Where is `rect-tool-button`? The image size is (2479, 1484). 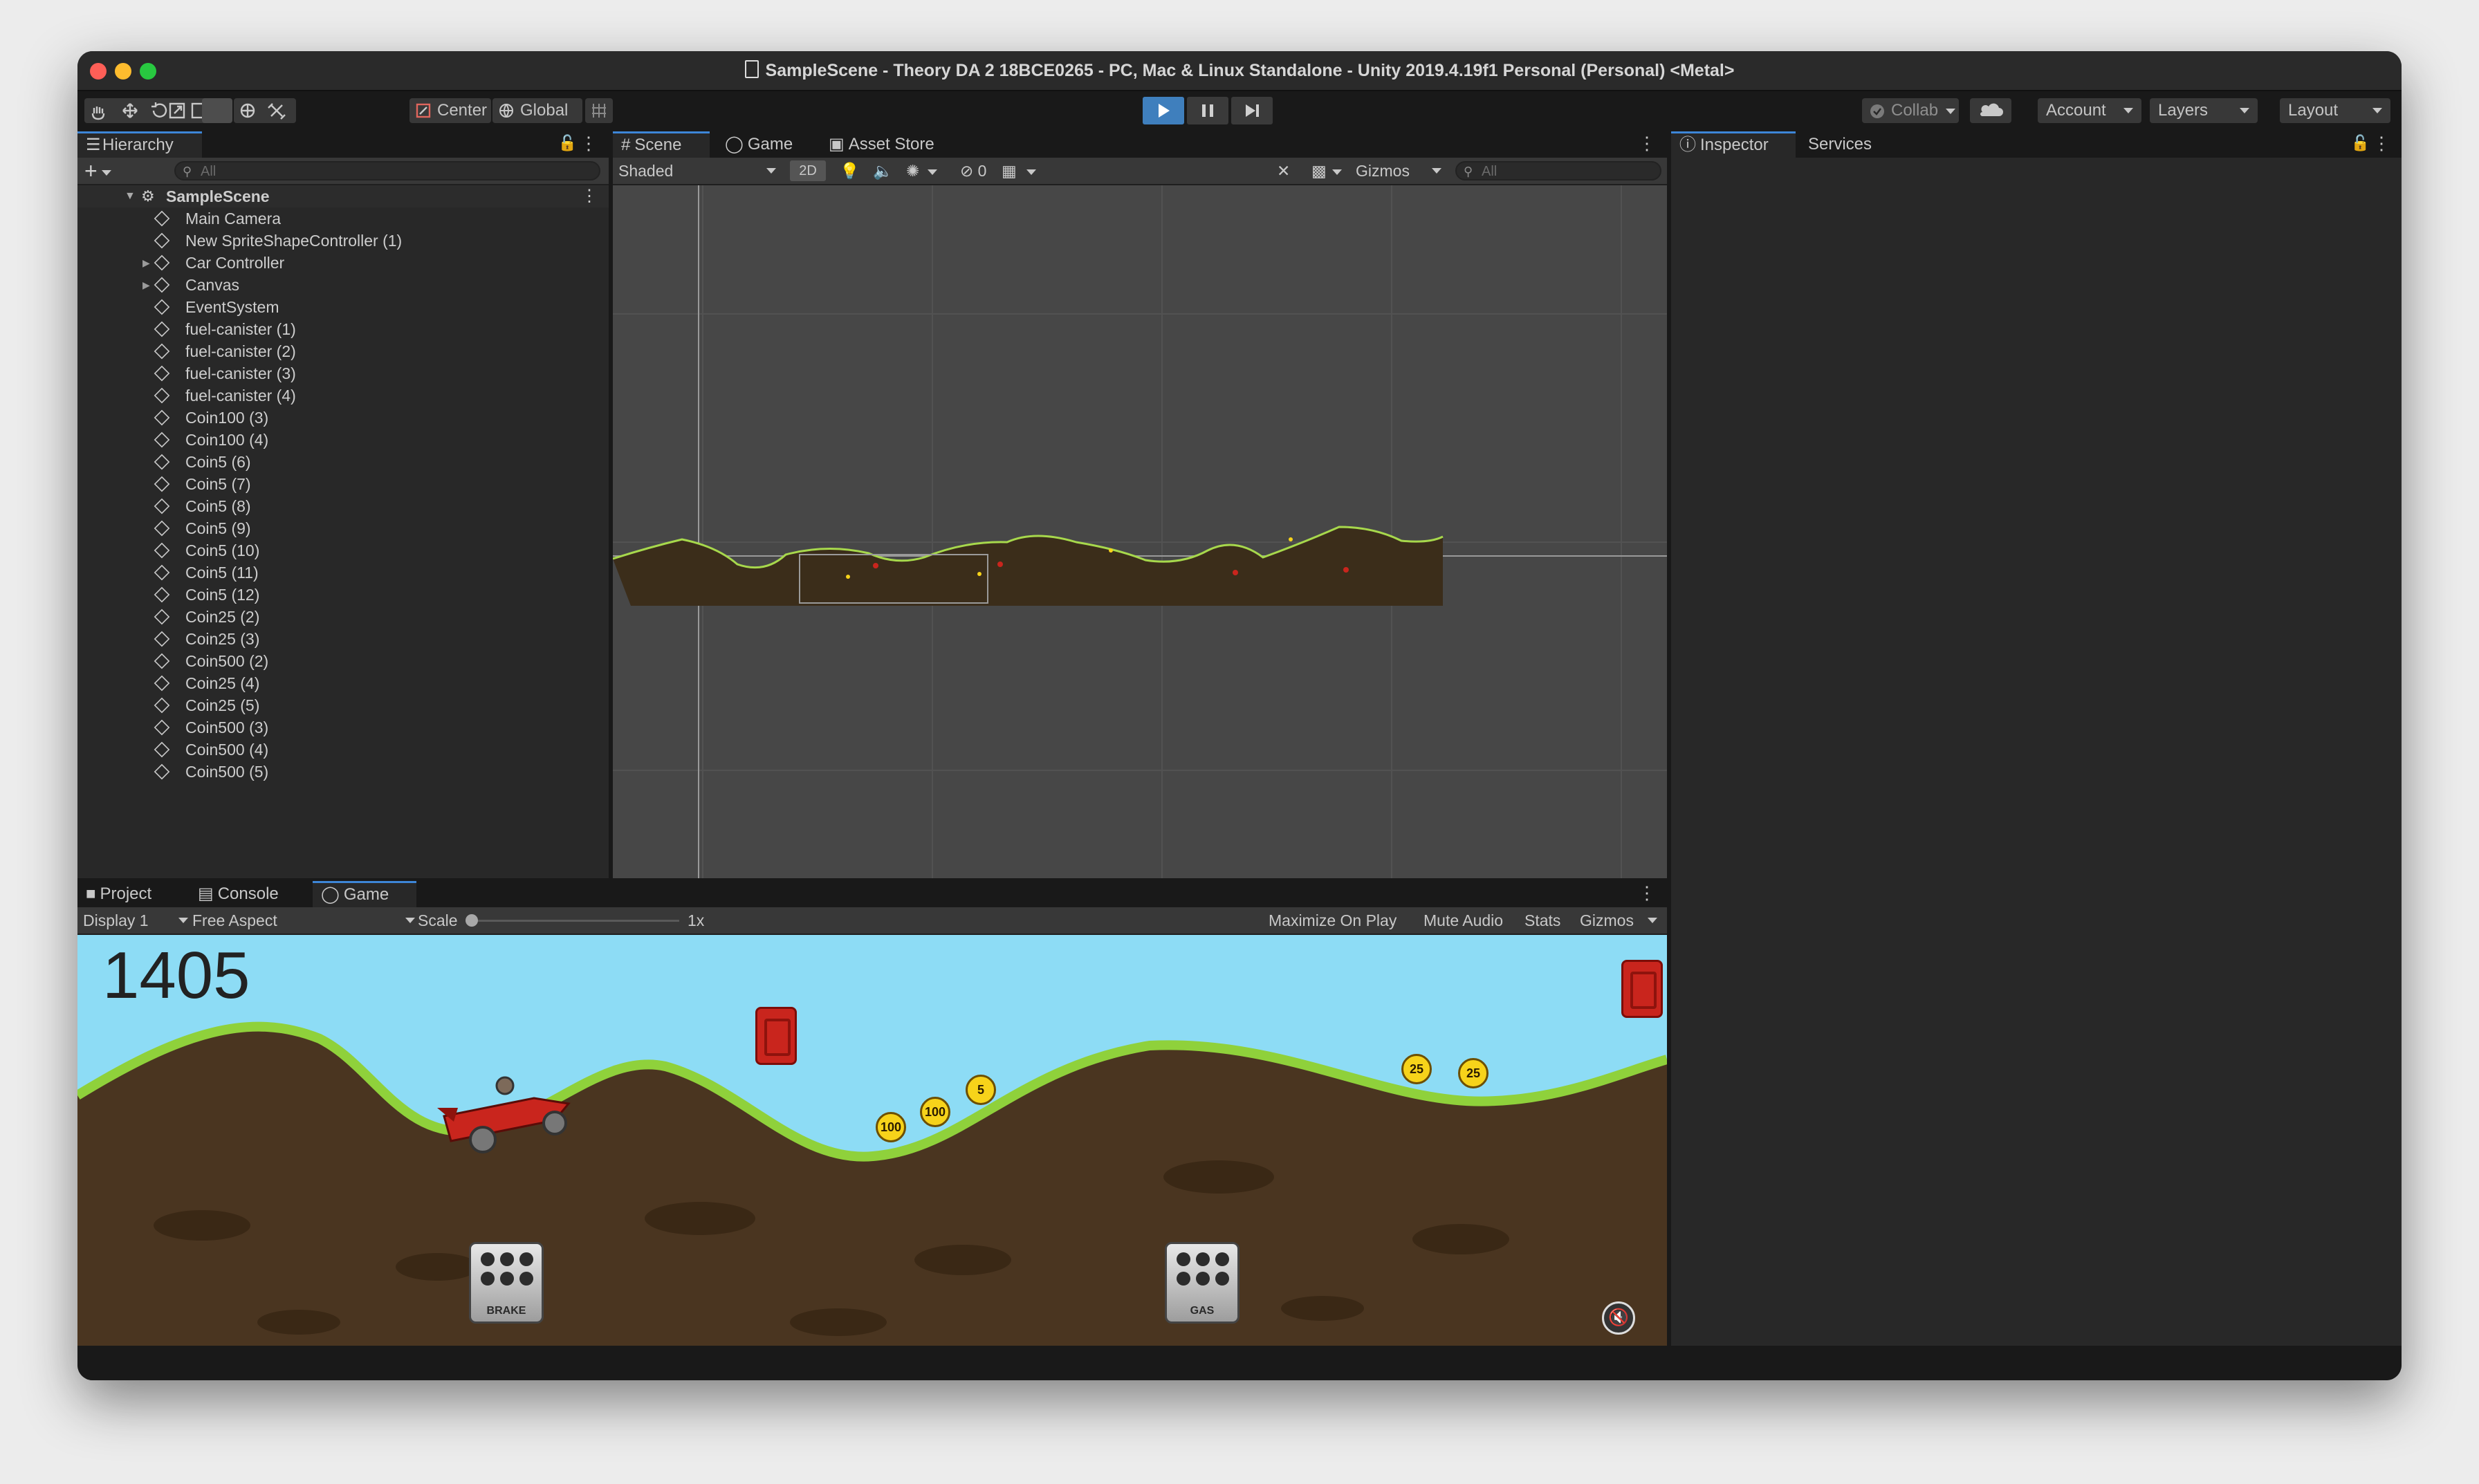 rect-tool-button is located at coordinates (217, 110).